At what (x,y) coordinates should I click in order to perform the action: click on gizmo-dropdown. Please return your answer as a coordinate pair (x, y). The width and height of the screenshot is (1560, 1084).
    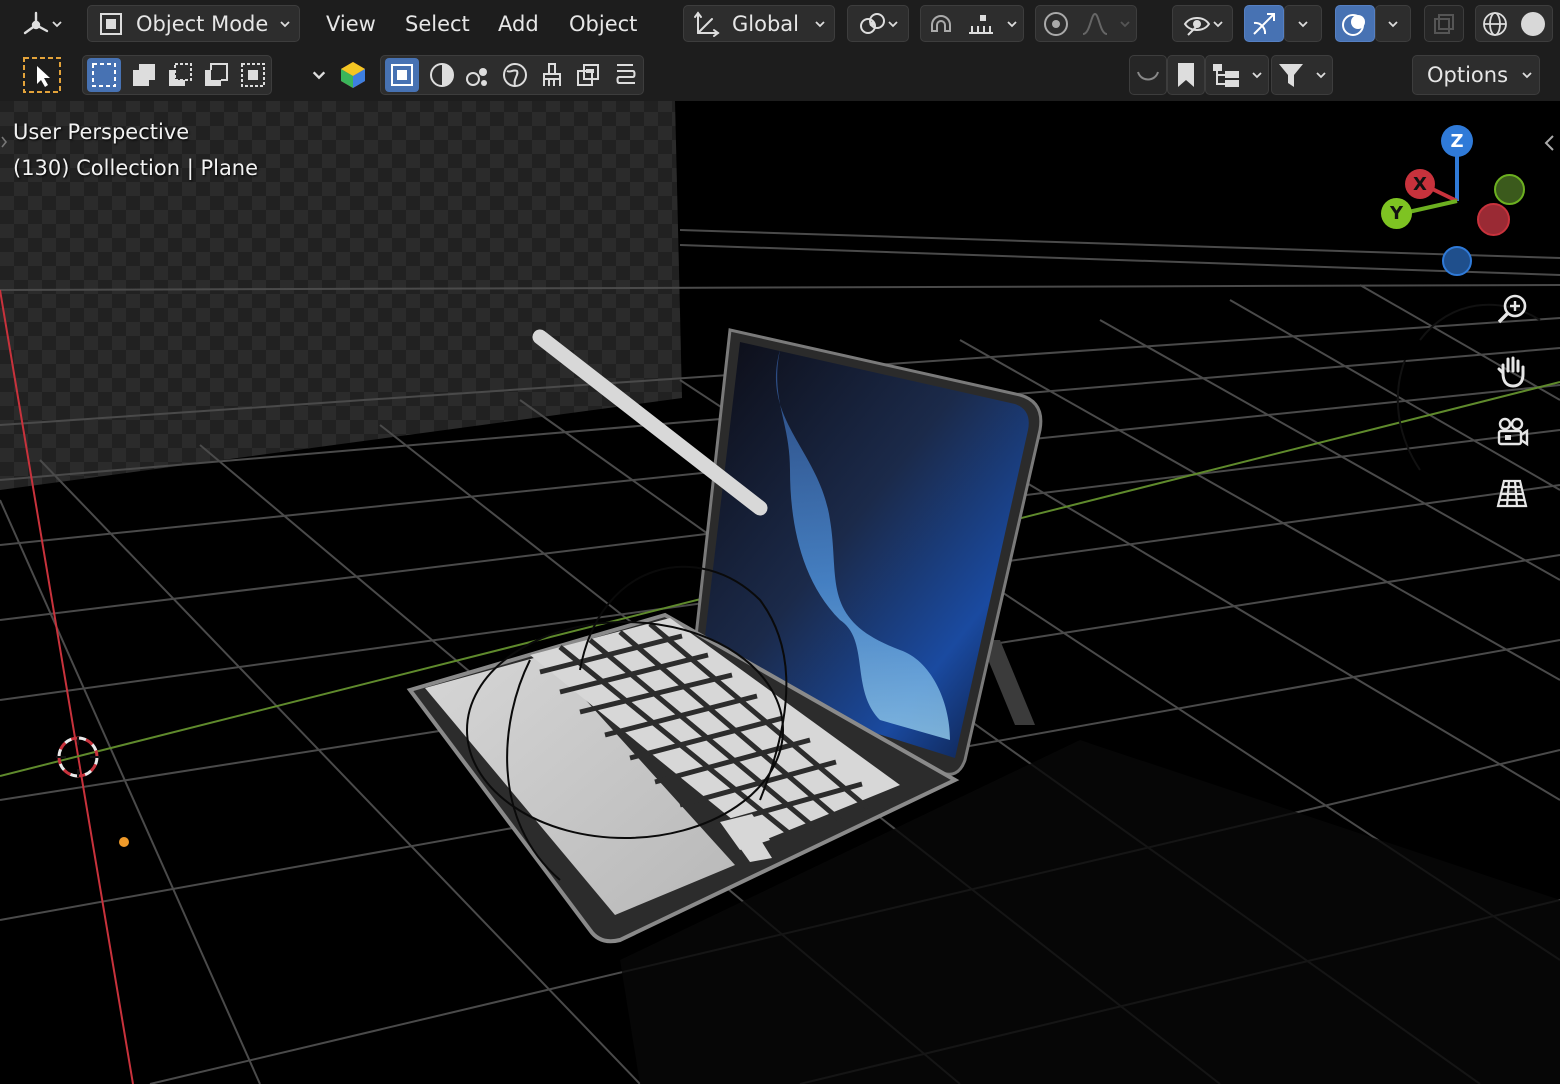
    Looking at the image, I should click on (1303, 23).